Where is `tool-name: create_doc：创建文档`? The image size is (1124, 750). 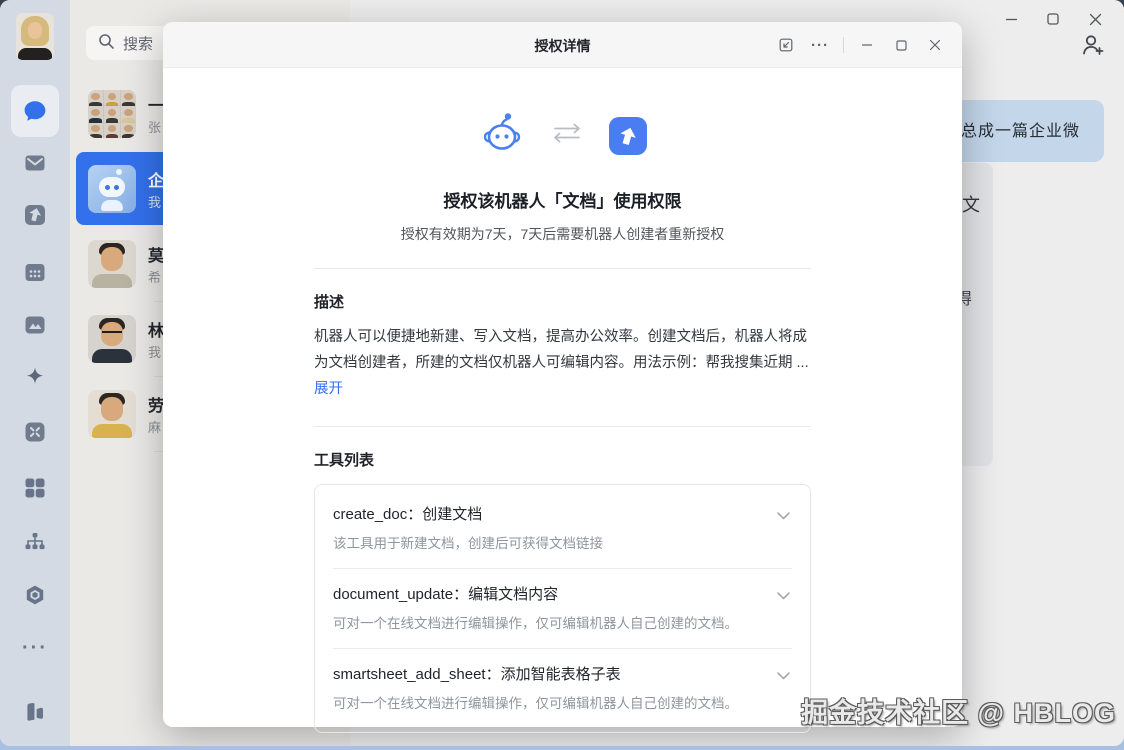
tool-name: create_doc：创建文档 is located at coordinates (408, 514).